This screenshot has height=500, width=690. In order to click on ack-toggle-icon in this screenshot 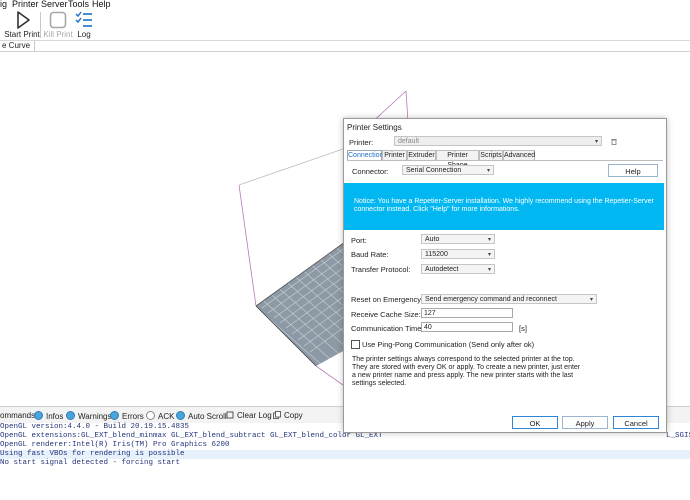, I will do `click(150, 415)`.